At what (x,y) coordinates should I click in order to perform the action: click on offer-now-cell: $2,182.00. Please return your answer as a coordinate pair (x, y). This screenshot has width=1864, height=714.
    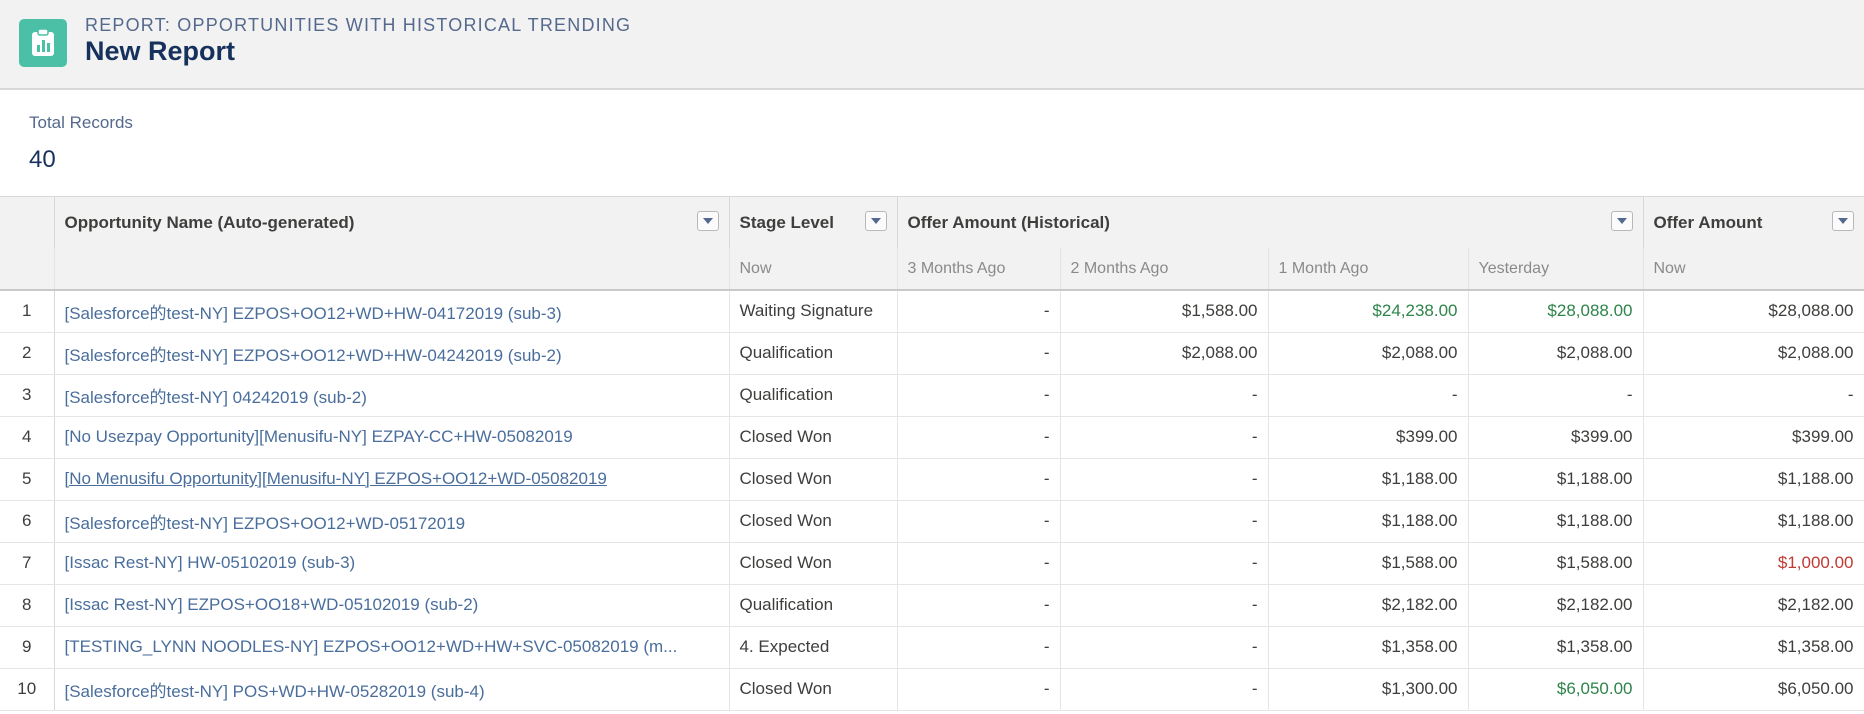
    Looking at the image, I should click on (1753, 605).